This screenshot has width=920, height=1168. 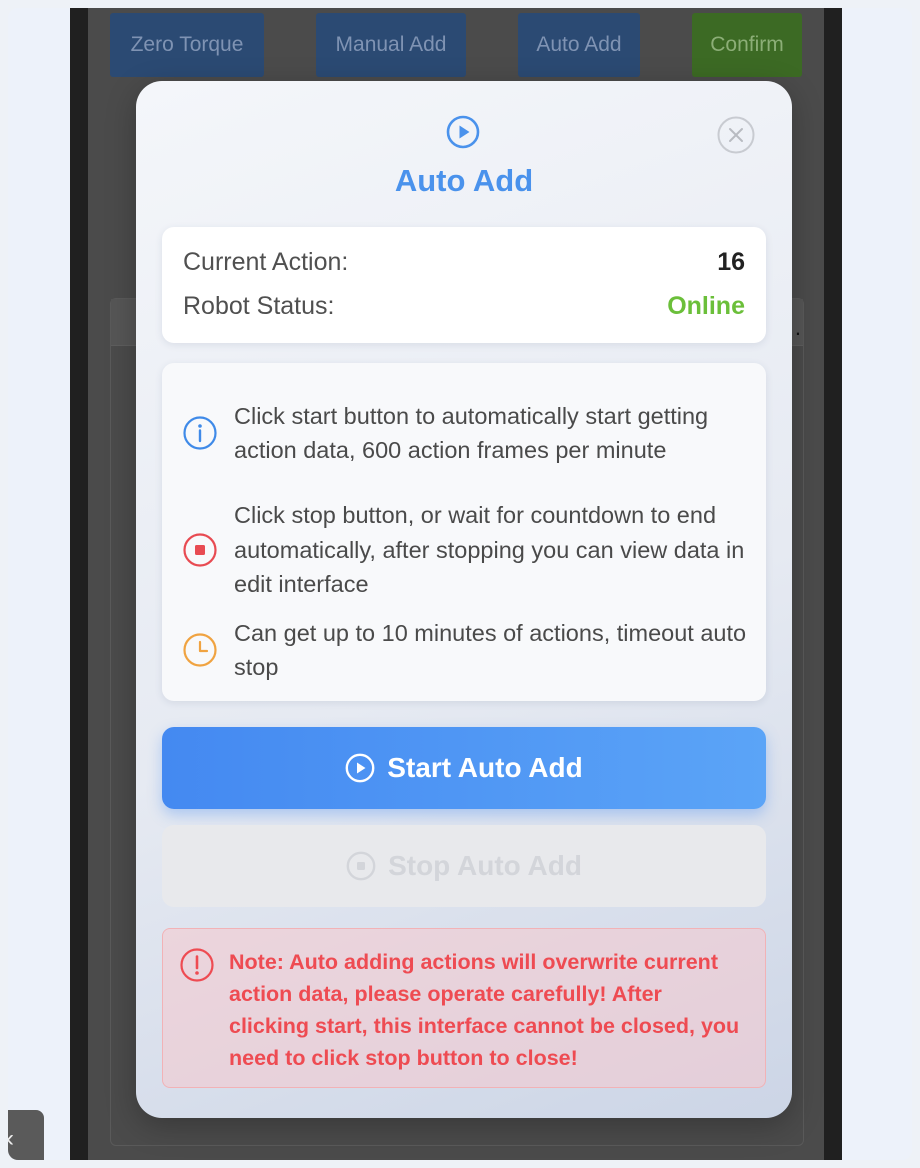 I want to click on current-action-value: 16, so click(x=731, y=261).